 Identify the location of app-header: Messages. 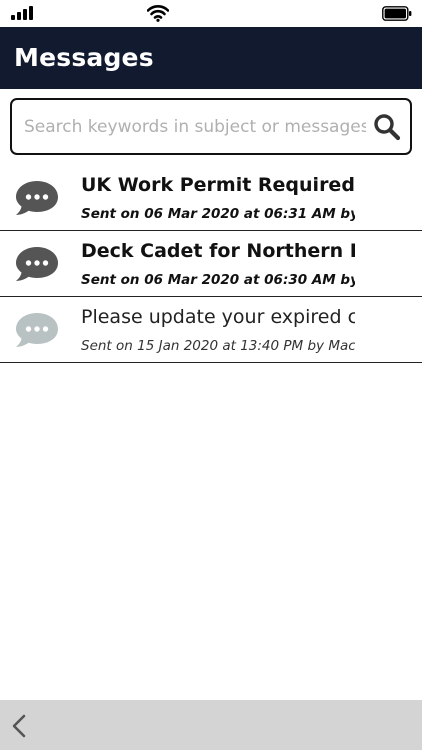
(211, 58).